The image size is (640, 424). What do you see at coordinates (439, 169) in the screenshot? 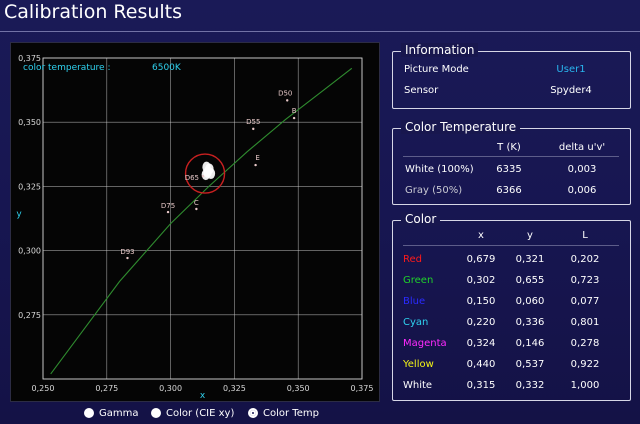
I see `ct-row-white-label: White (100%)` at bounding box center [439, 169].